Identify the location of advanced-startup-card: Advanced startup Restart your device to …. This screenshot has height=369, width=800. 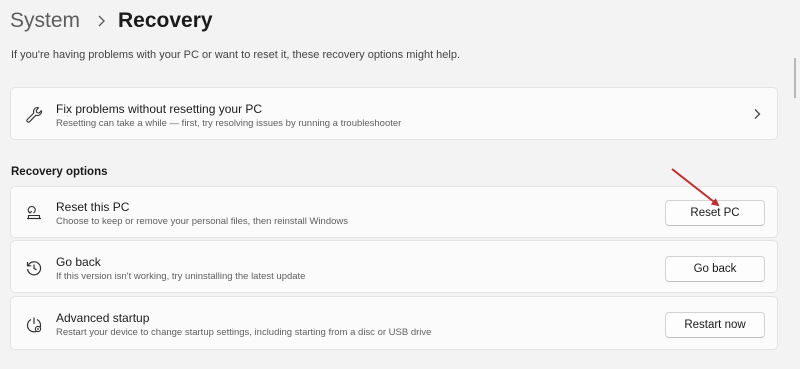
(394, 323).